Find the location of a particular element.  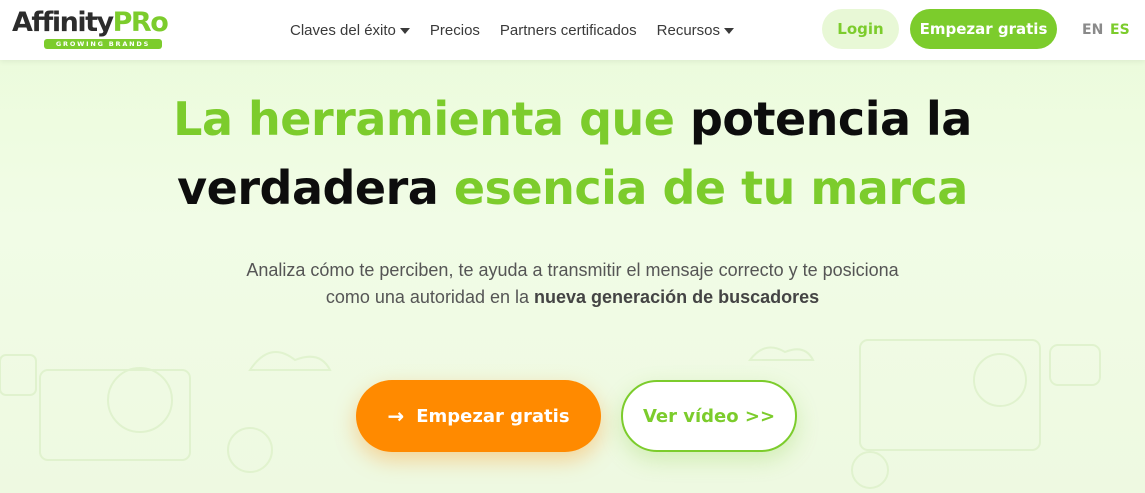

hero-title-part3: verdadera is located at coordinates (315, 188).